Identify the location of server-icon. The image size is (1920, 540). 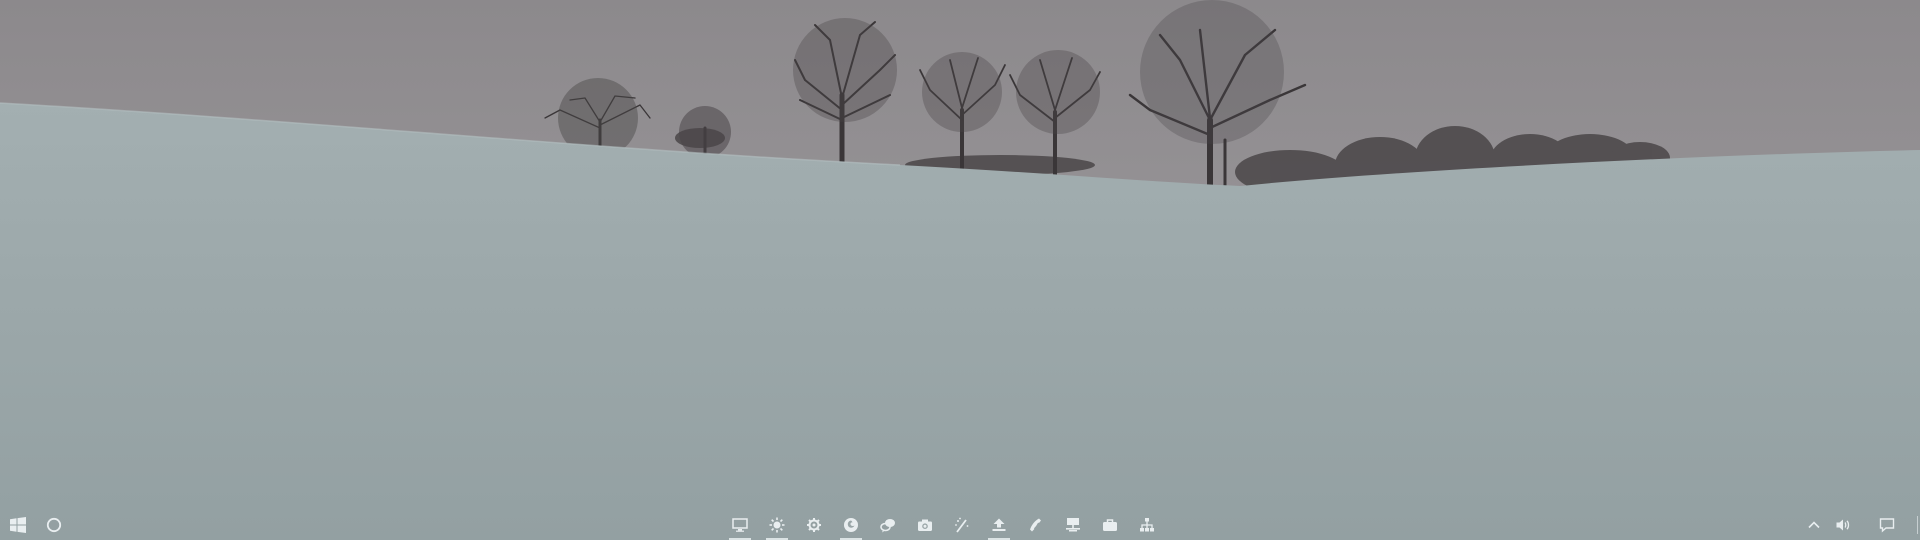
(1073, 525).